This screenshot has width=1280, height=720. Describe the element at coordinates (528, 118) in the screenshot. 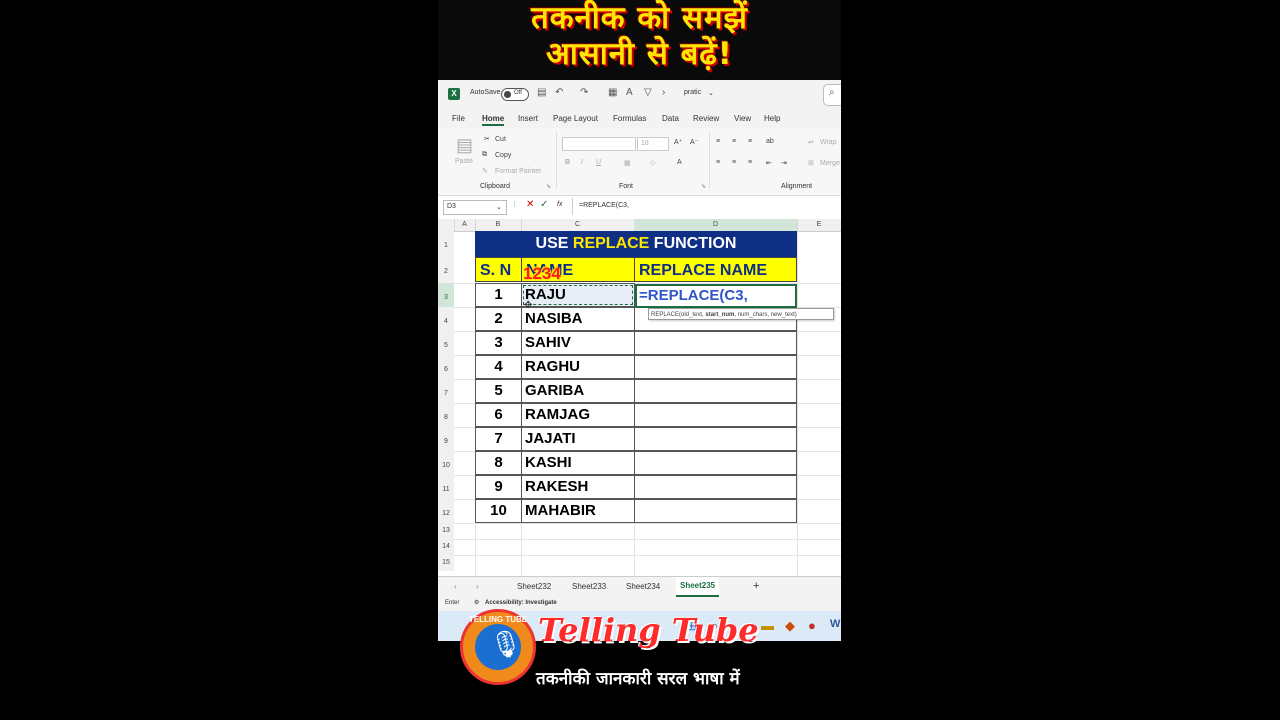

I see `tab-insert: Insert` at that location.